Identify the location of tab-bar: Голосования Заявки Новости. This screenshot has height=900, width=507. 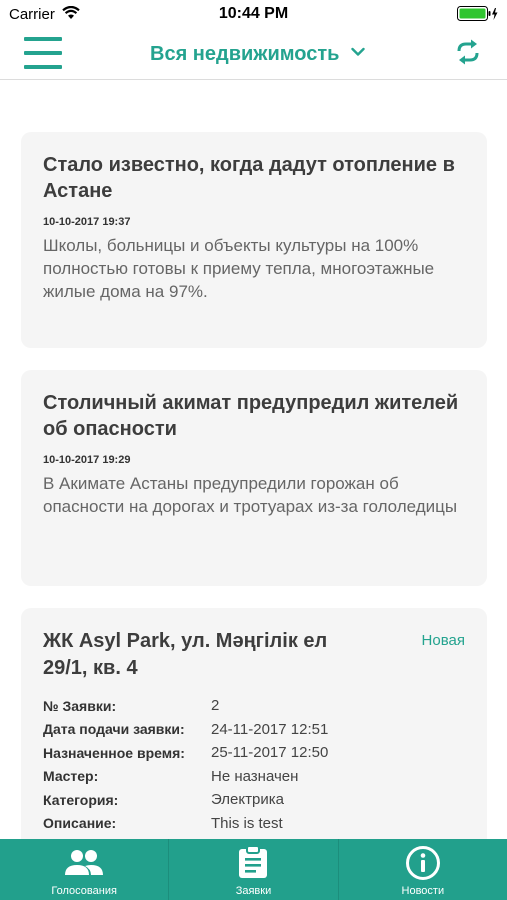
(253, 869).